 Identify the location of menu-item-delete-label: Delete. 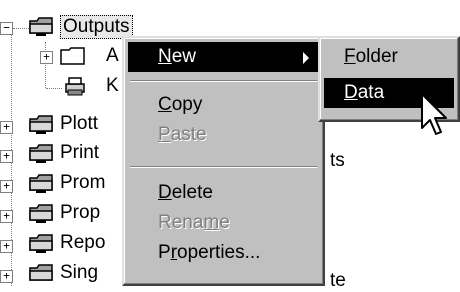
(185, 192).